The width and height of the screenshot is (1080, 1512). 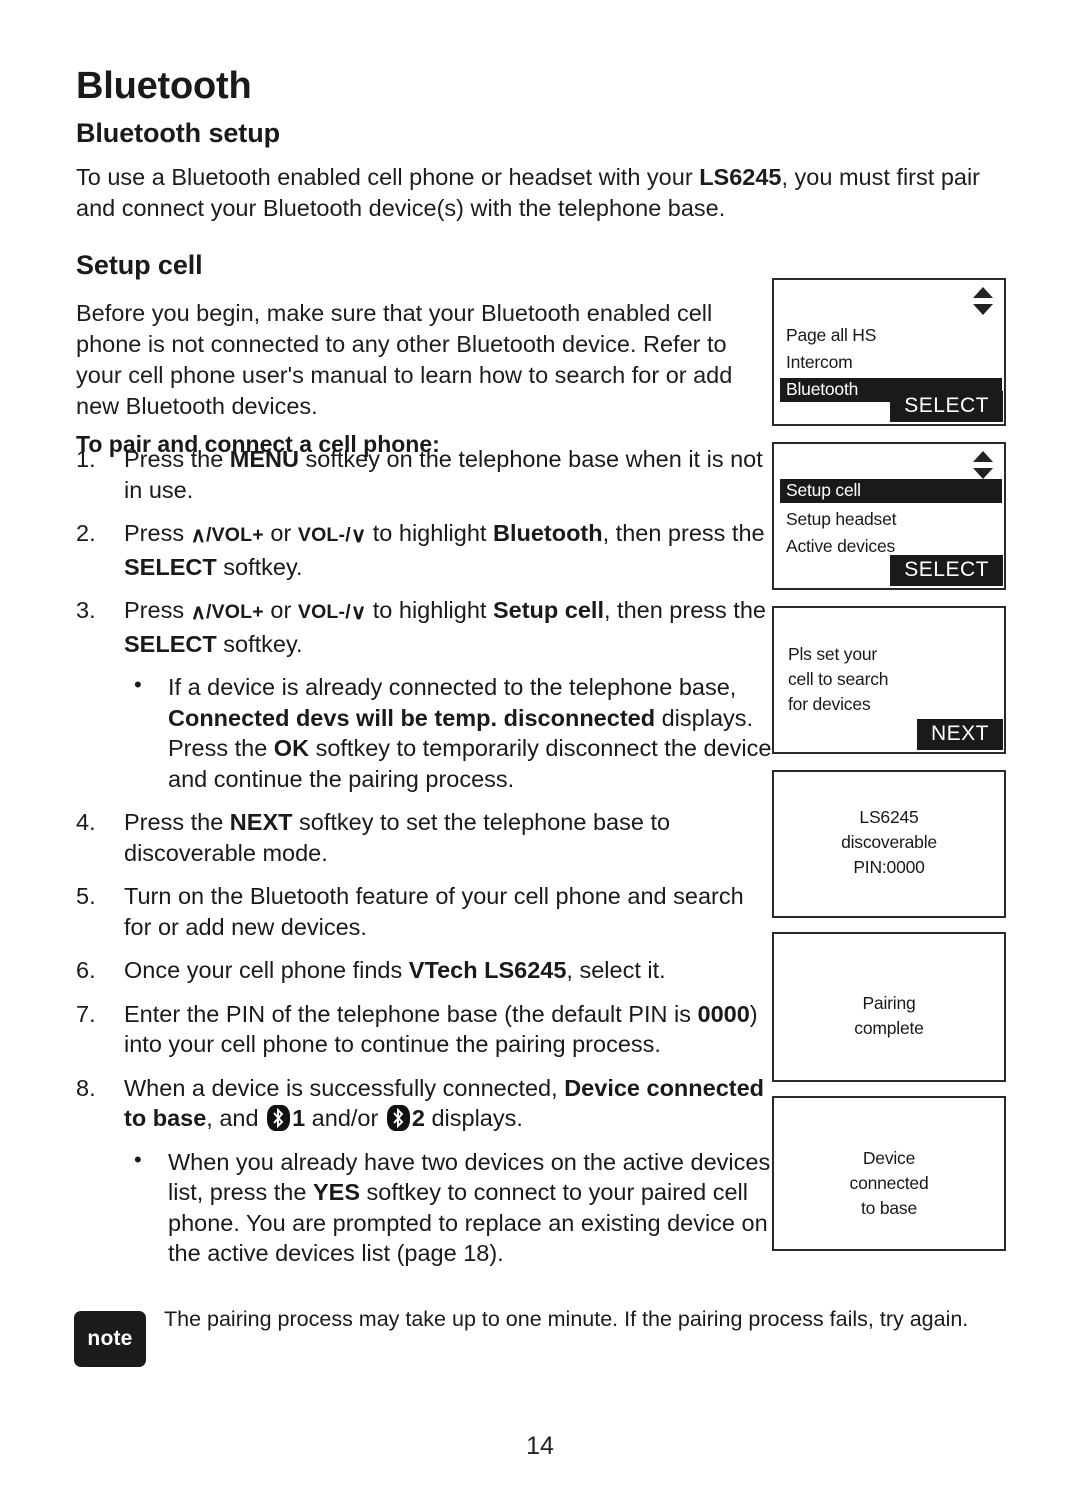 What do you see at coordinates (889, 352) in the screenshot?
I see `lcd-screen-menu-list: Page all HS Intercom Bluetooth SELECT` at bounding box center [889, 352].